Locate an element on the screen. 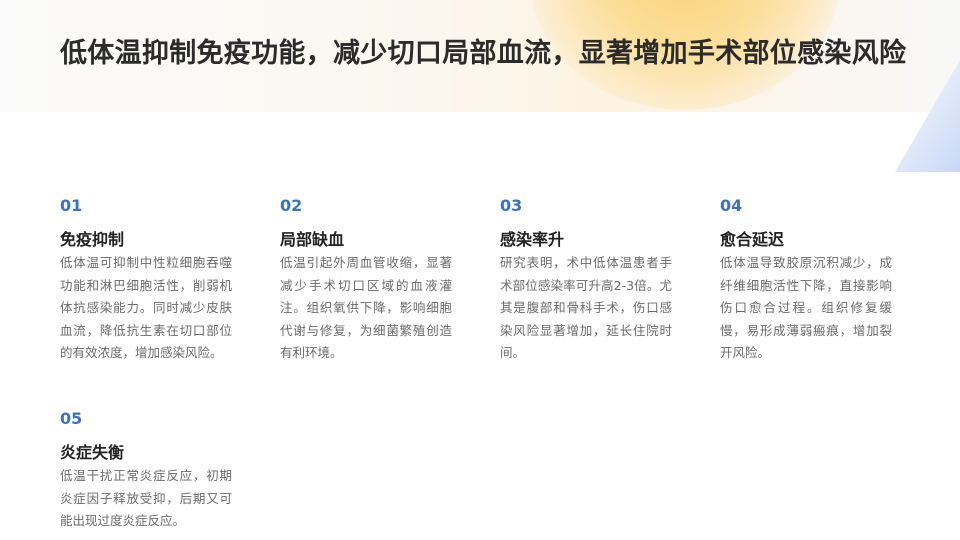  point-number: 01 is located at coordinates (71, 205).